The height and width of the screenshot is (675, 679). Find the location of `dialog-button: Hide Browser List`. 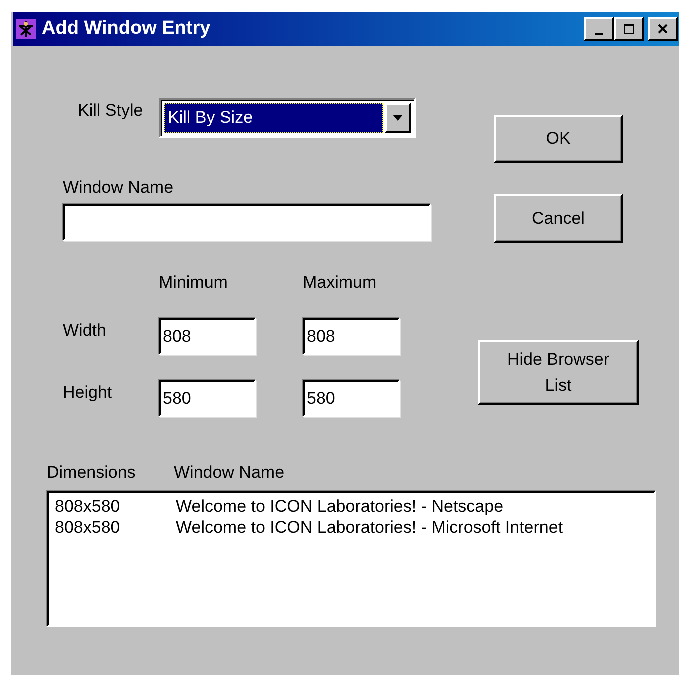

dialog-button: Hide Browser List is located at coordinates (558, 372).